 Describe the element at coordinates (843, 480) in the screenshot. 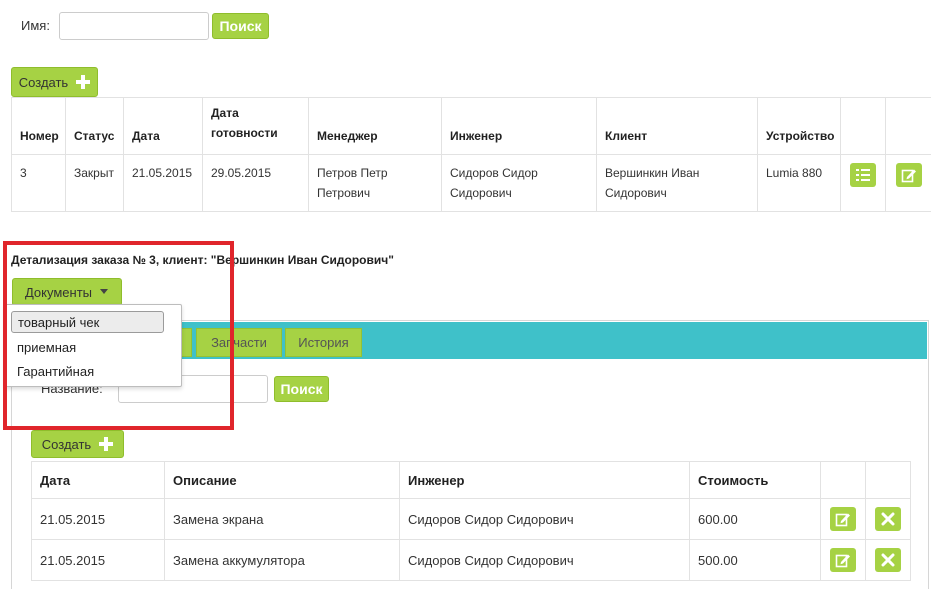

I see `col-work-edit` at that location.